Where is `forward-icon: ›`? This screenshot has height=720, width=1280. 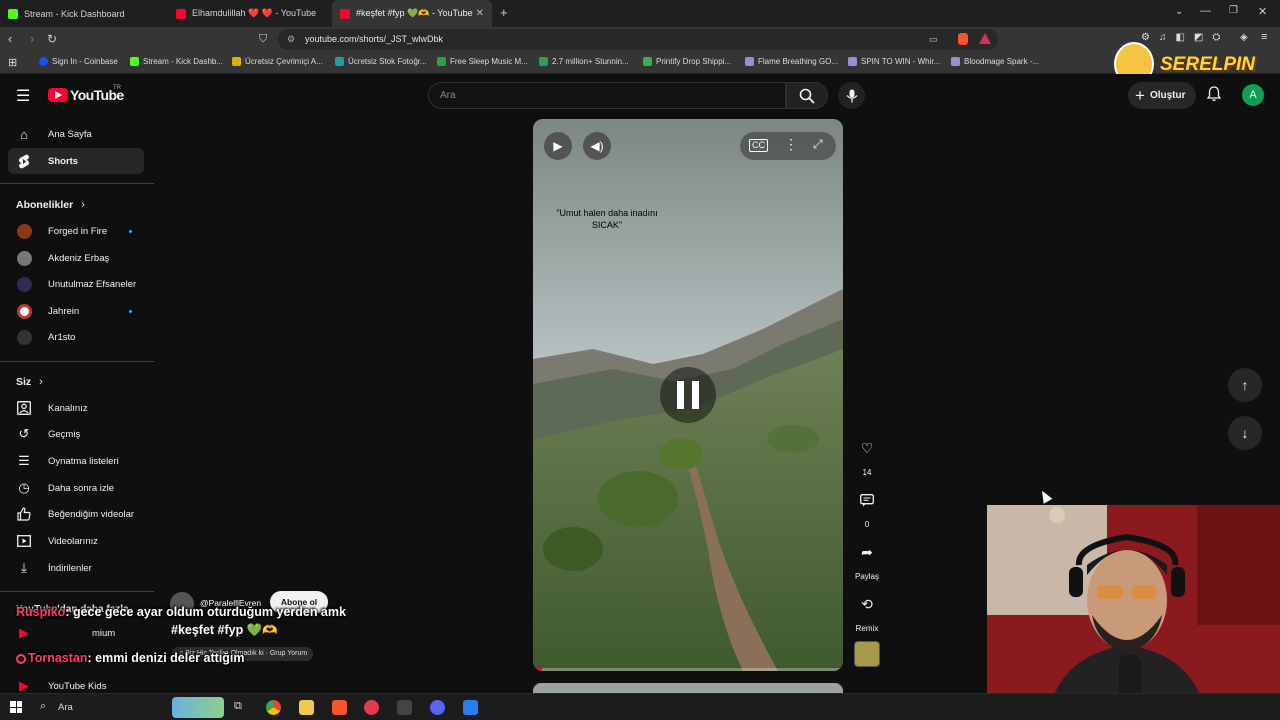 forward-icon: › is located at coordinates (32, 39).